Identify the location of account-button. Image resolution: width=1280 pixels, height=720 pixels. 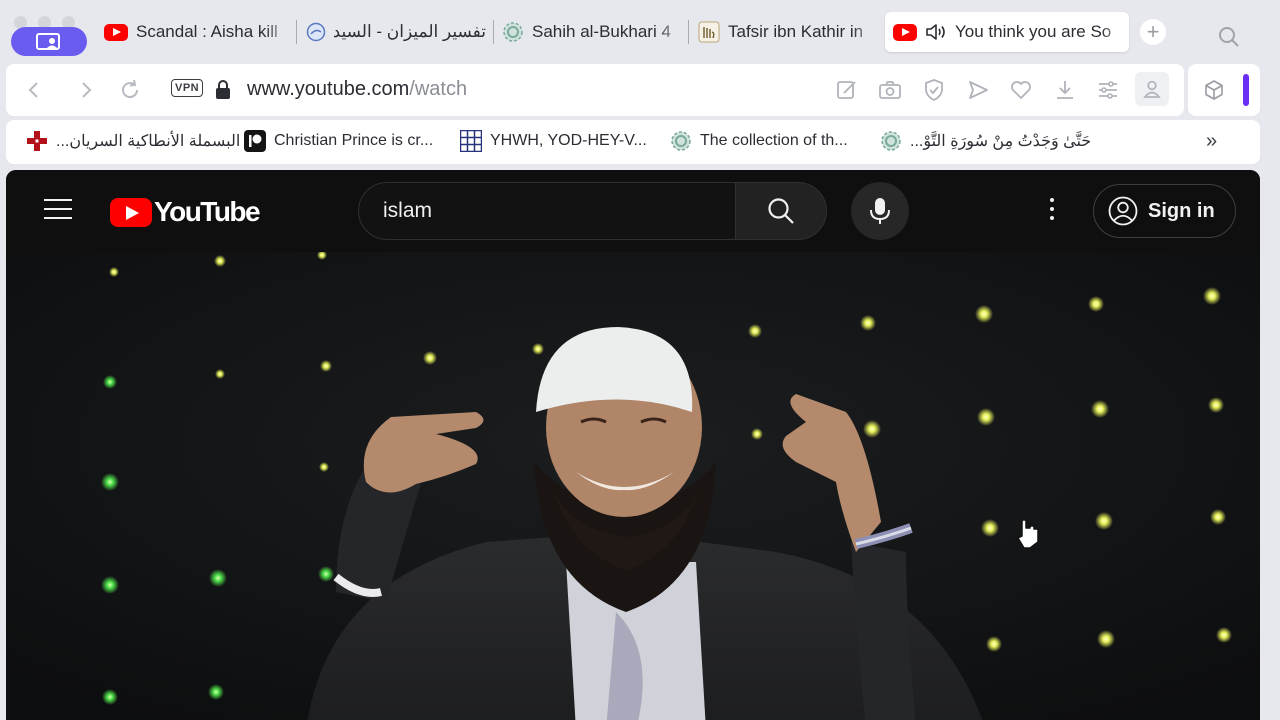
(1152, 89).